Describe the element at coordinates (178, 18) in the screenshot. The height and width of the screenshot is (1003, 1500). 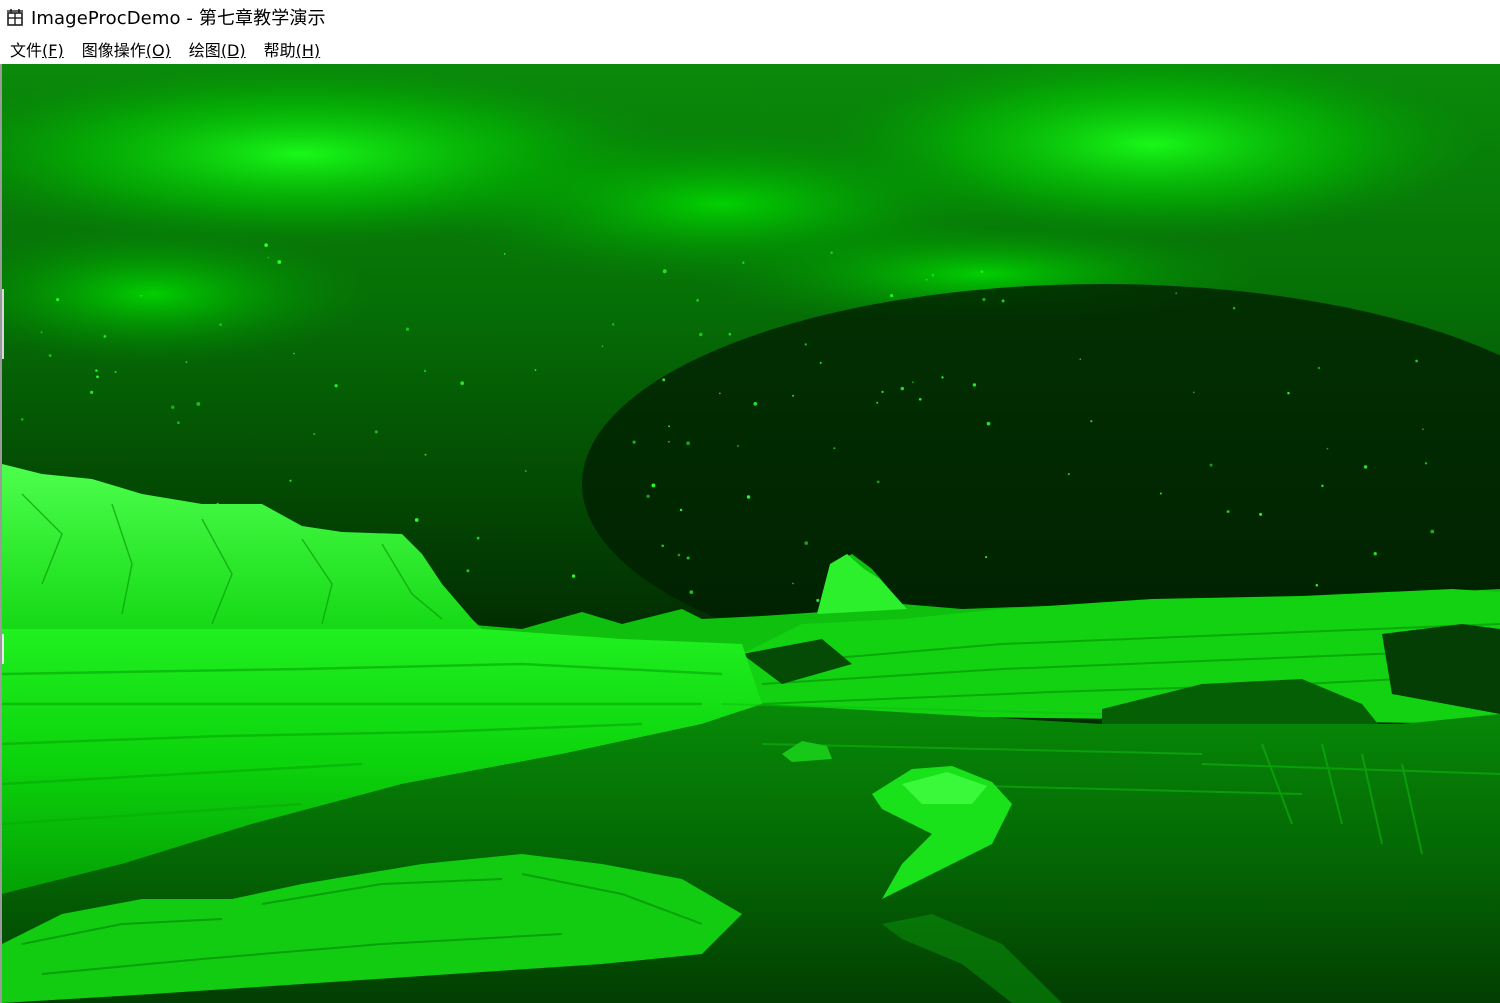
I see `window-title: ImageProcDemo - 第七章教学演示` at that location.